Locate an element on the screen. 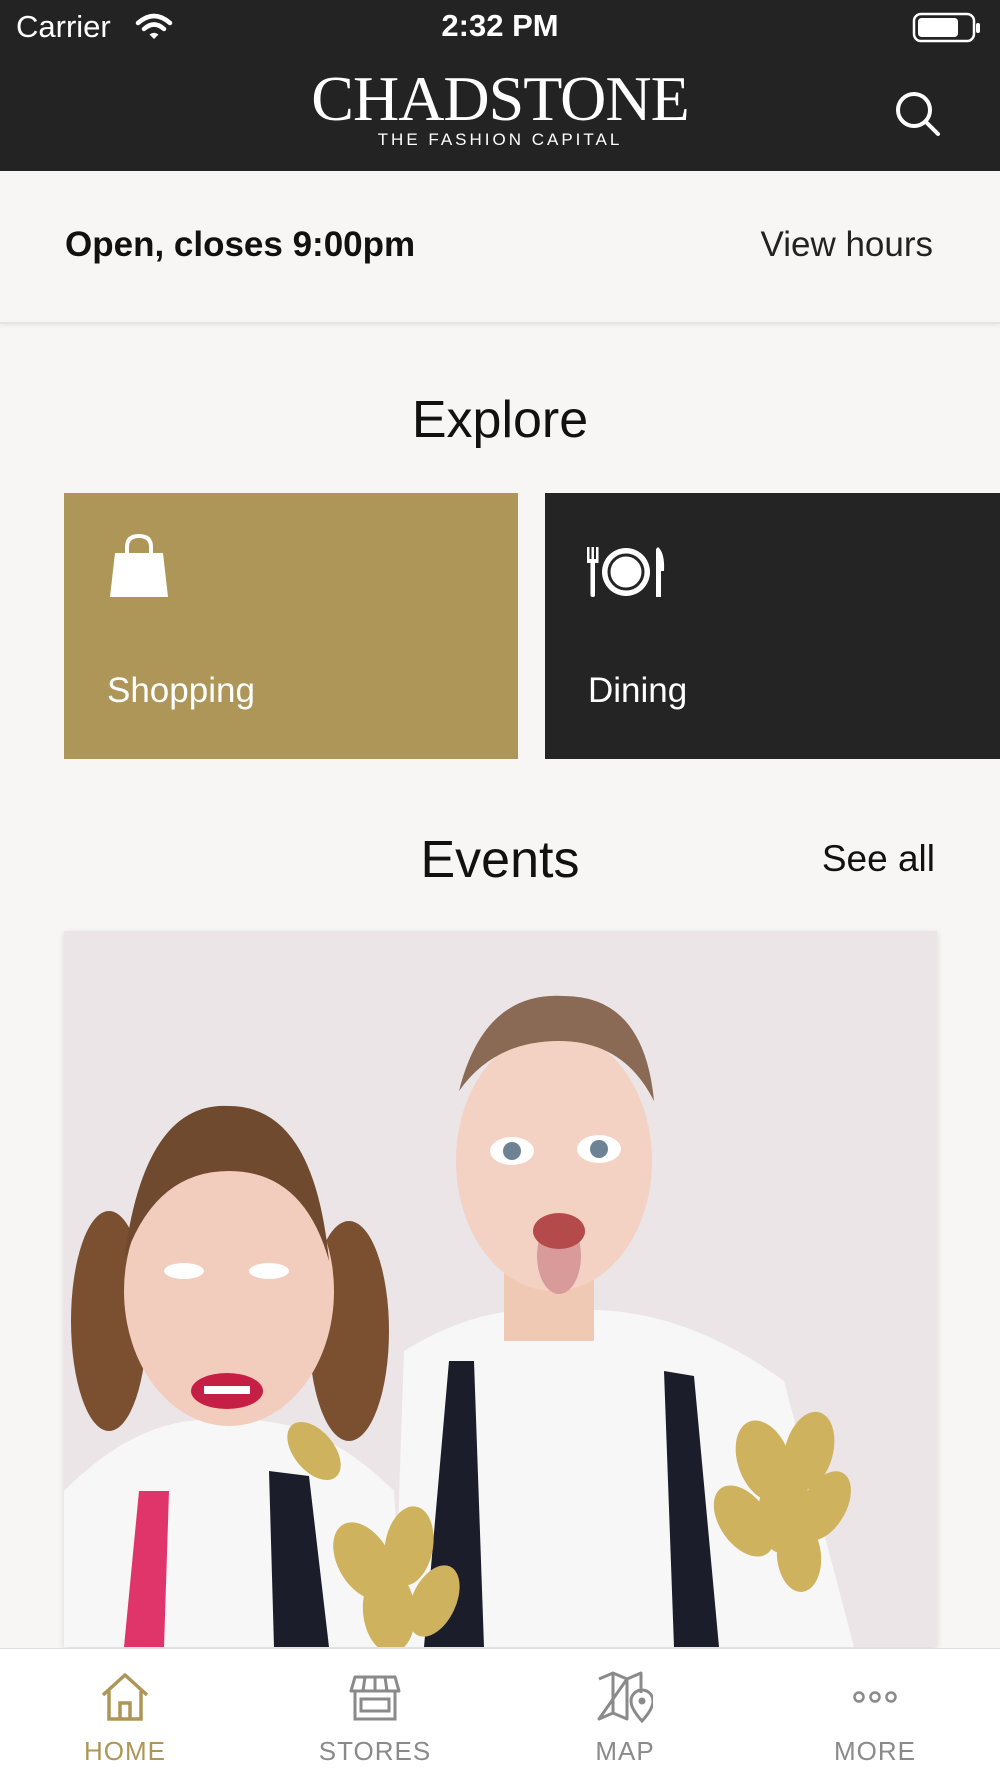 This screenshot has height=1779, width=1000. status-bar: Carrier 2:32 PM is located at coordinates (500, 27).